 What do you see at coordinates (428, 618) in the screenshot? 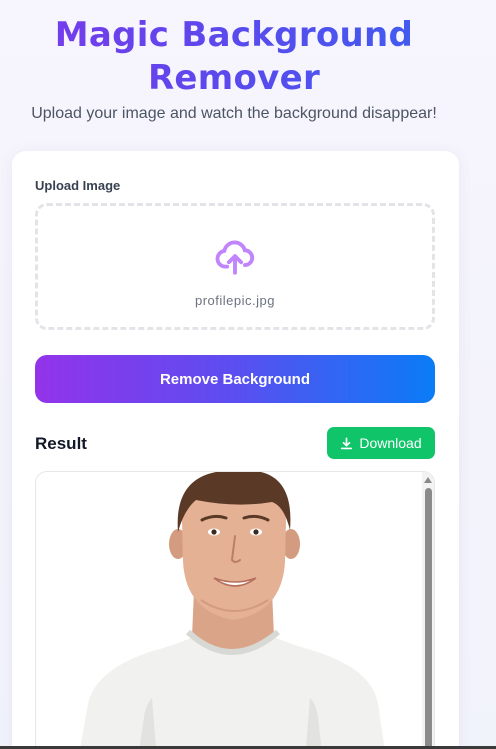
I see `scroll-thumb` at bounding box center [428, 618].